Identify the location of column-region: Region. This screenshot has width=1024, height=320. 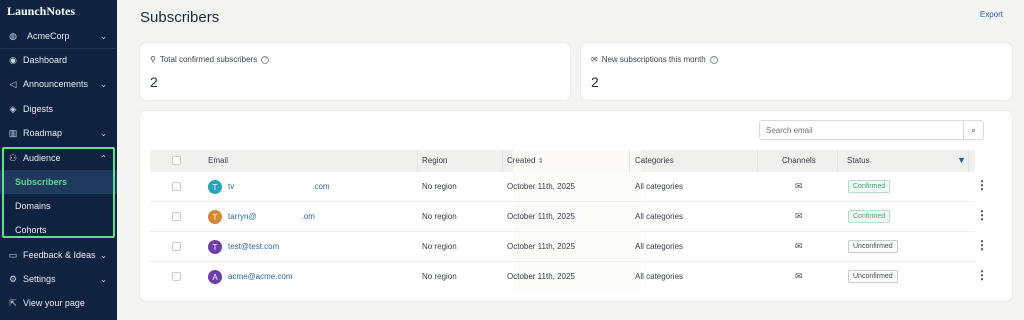
(434, 160).